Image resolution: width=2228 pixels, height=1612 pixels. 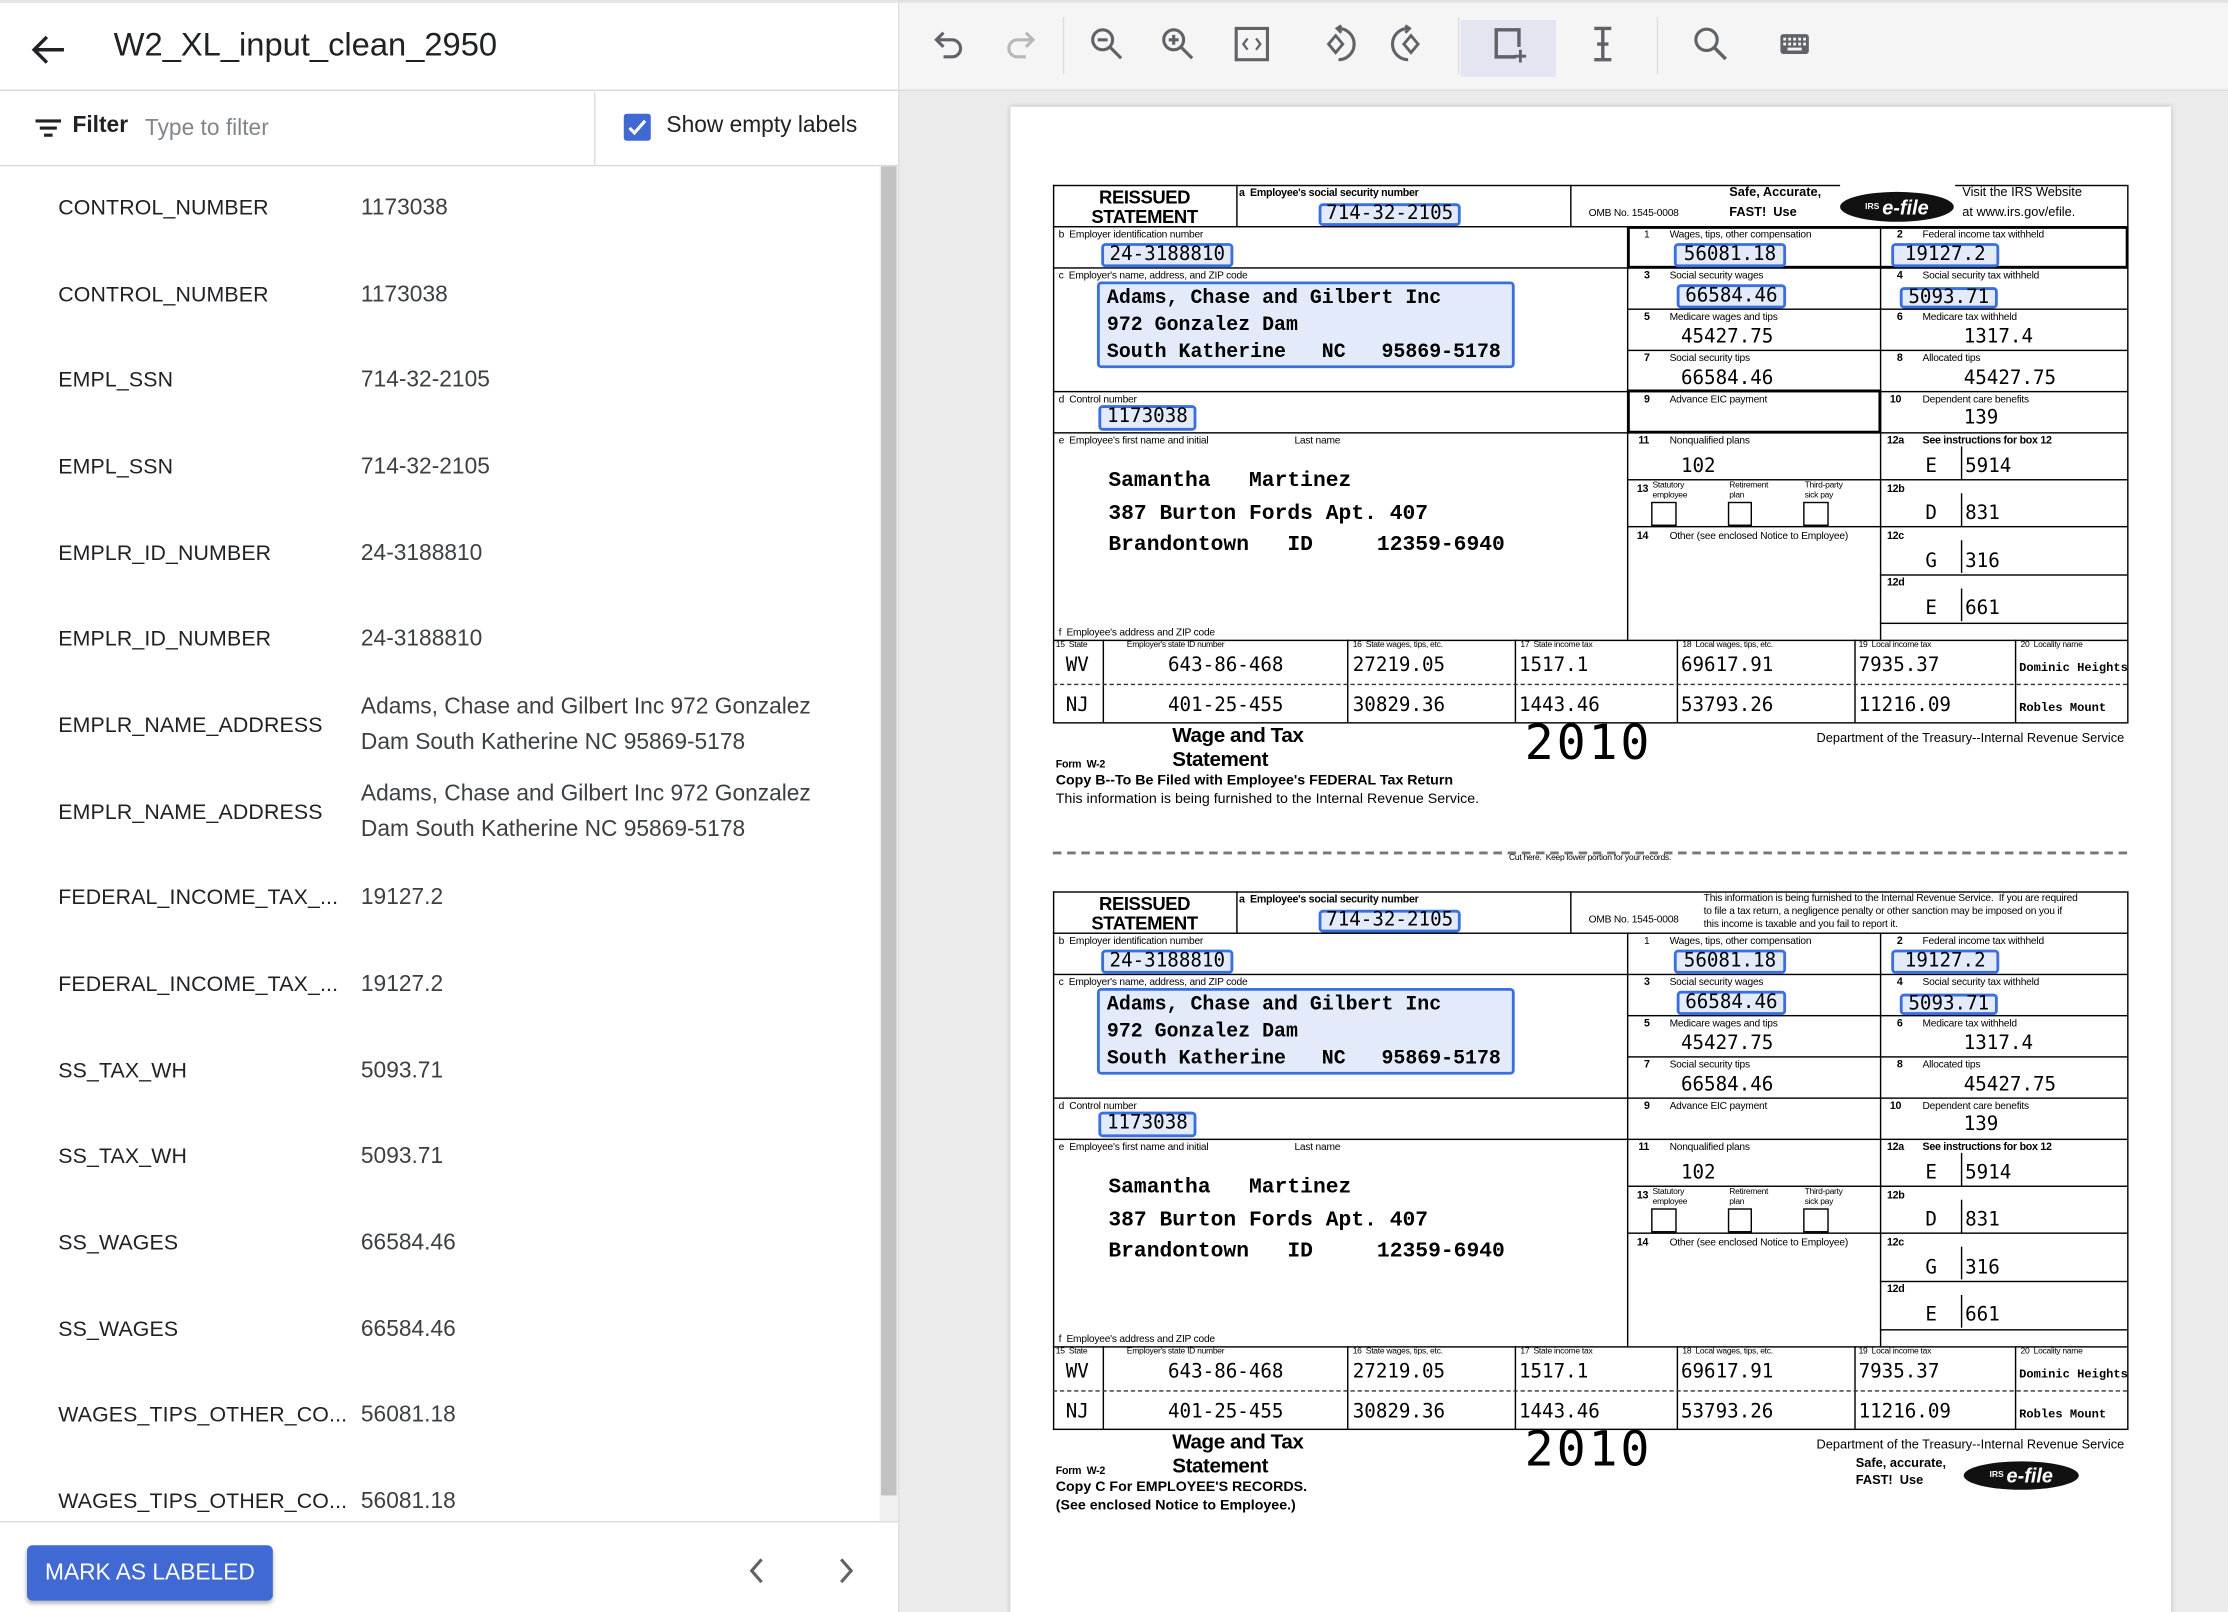 What do you see at coordinates (1225, 1372) in the screenshot?
I see `state-cell: 643-86-468` at bounding box center [1225, 1372].